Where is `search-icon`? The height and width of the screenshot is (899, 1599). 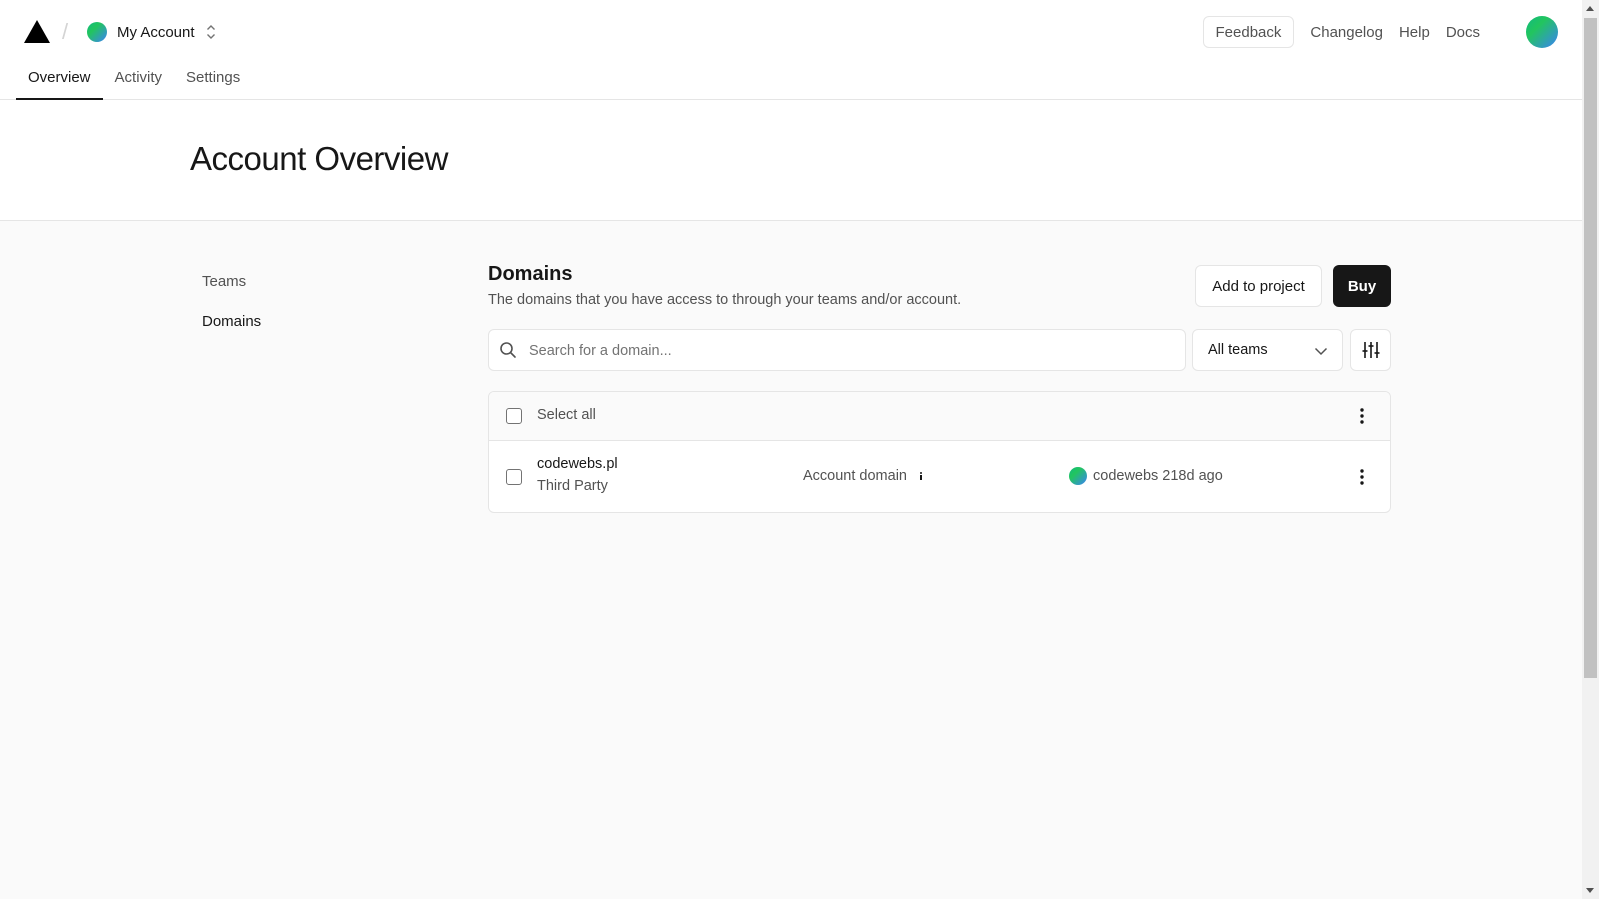 search-icon is located at coordinates (508, 350).